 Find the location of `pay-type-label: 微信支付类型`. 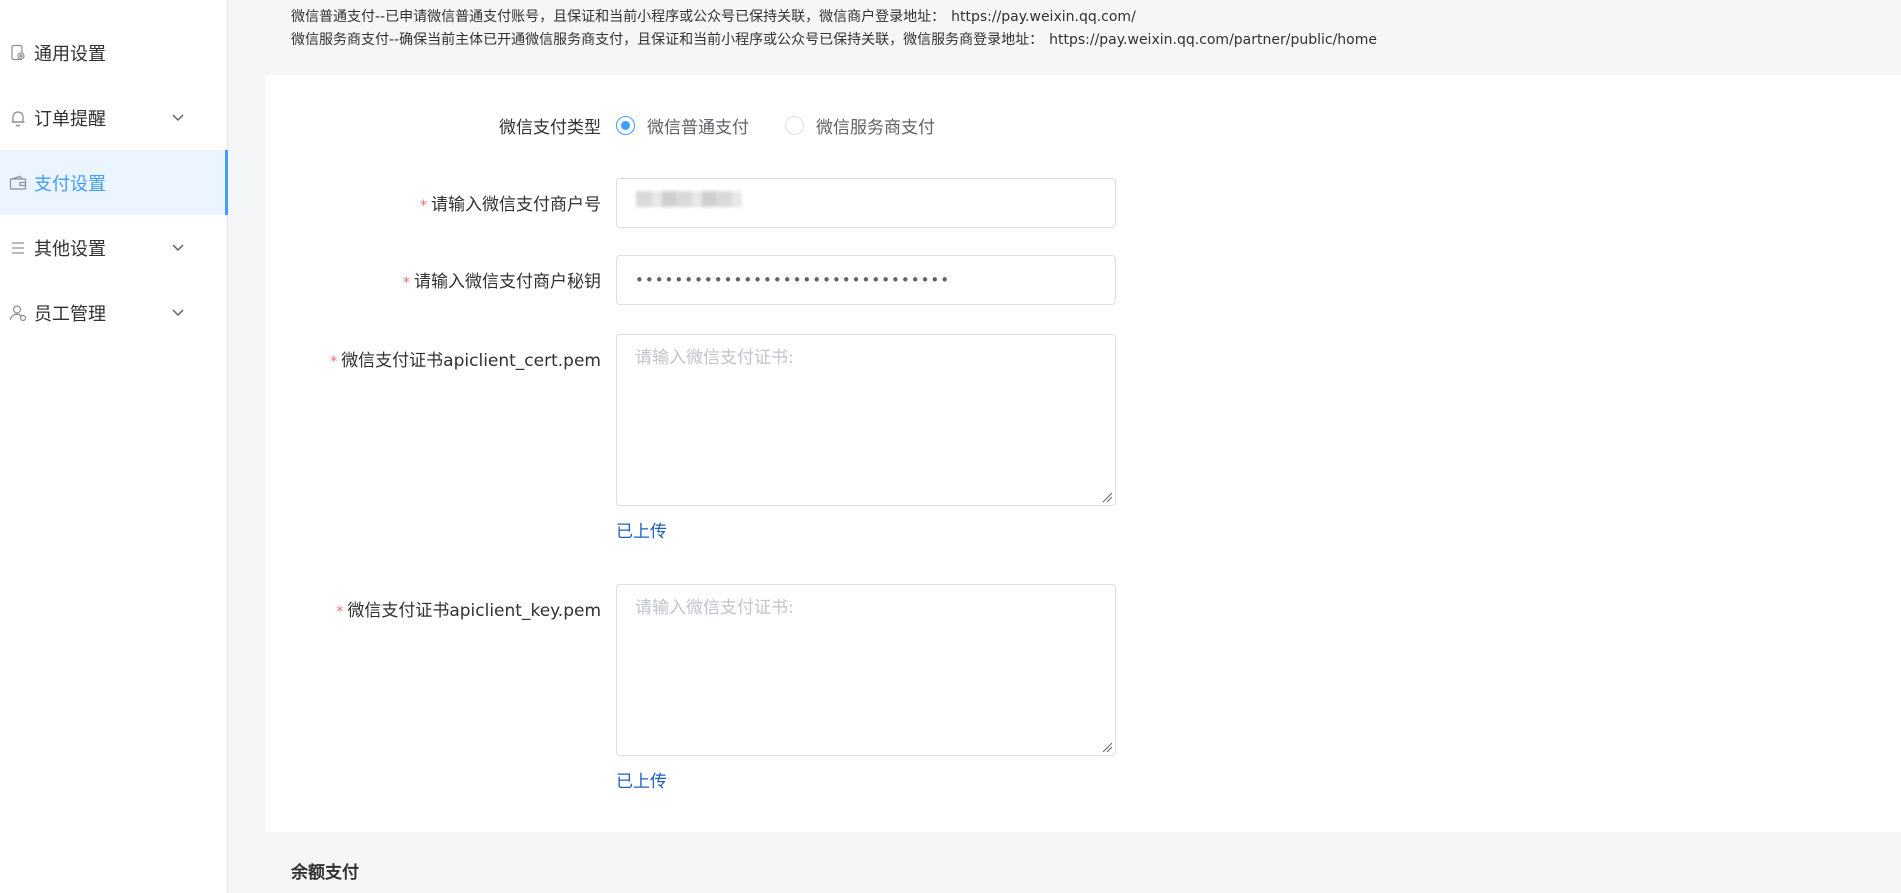

pay-type-label: 微信支付类型 is located at coordinates (550, 125).